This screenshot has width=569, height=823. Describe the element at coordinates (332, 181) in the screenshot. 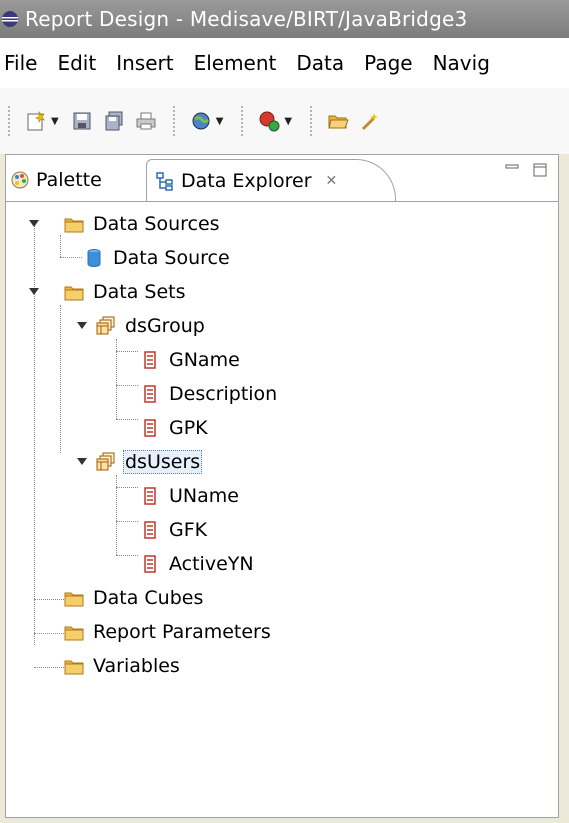

I see `close-icon: ✕` at that location.